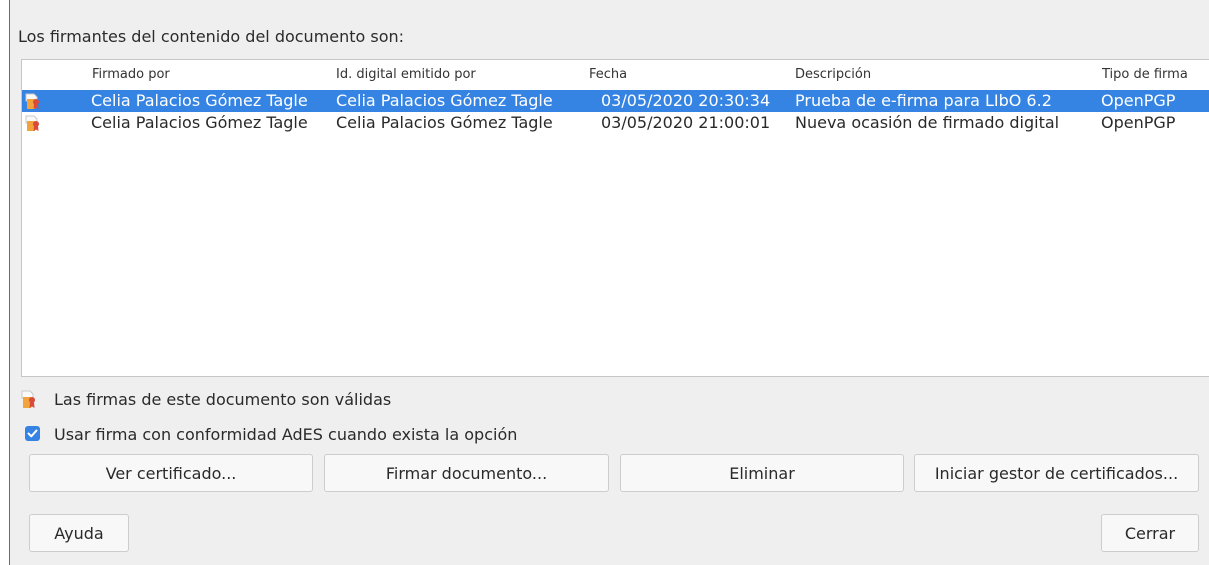  Describe the element at coordinates (923, 100) in the screenshot. I see `description-cell: Prueba de e-firma para LIbO 6.2` at that location.